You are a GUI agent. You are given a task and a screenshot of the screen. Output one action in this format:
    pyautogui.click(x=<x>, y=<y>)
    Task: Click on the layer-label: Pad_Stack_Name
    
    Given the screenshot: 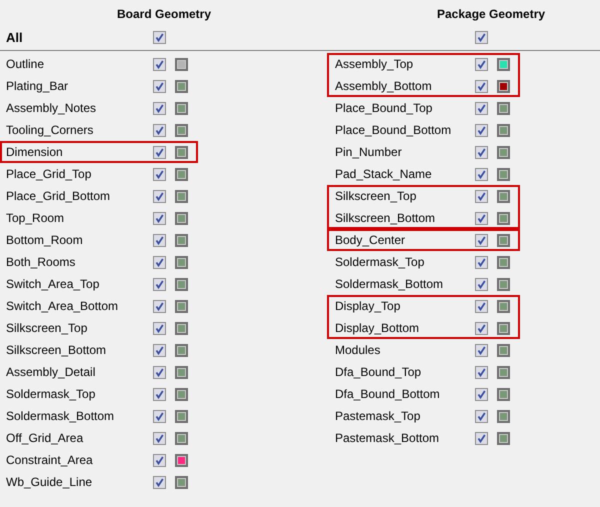 What is the action you would take?
    pyautogui.click(x=384, y=174)
    